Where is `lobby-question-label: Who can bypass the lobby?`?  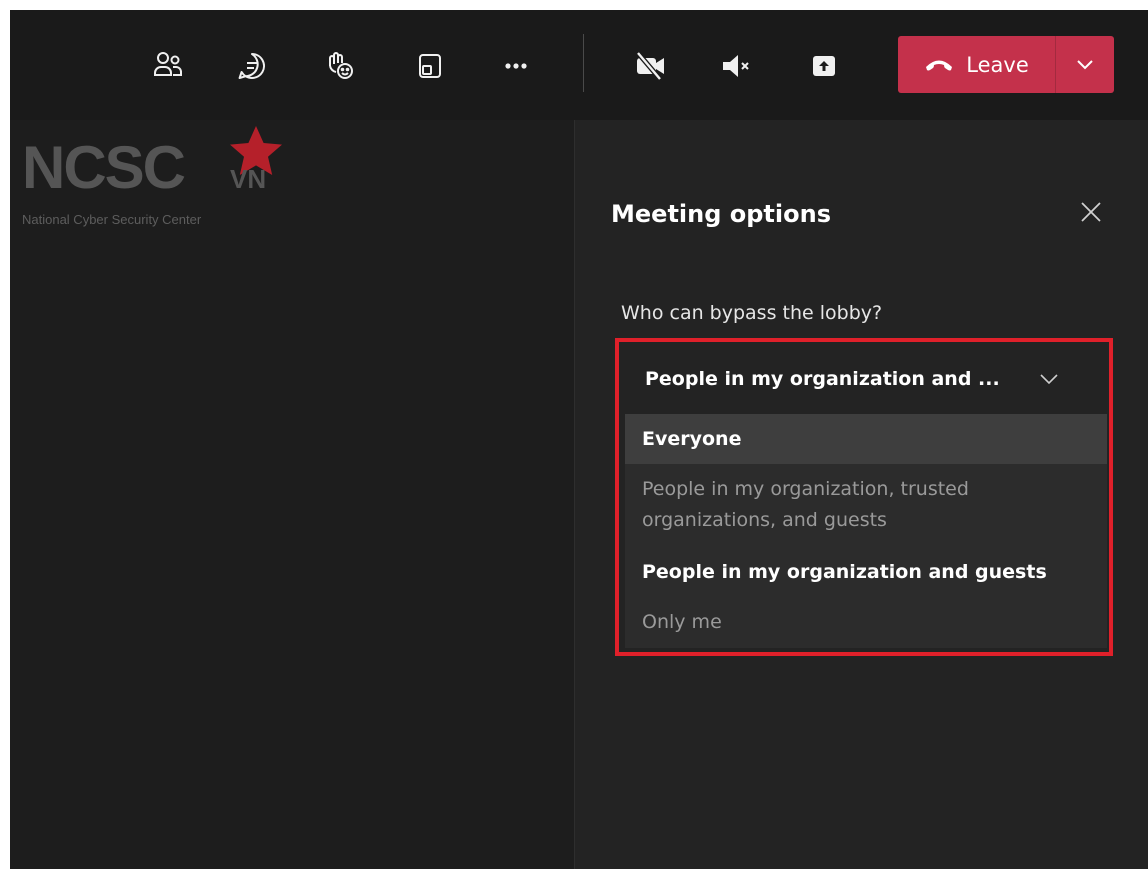
lobby-question-label: Who can bypass the lobby? is located at coordinates (752, 313).